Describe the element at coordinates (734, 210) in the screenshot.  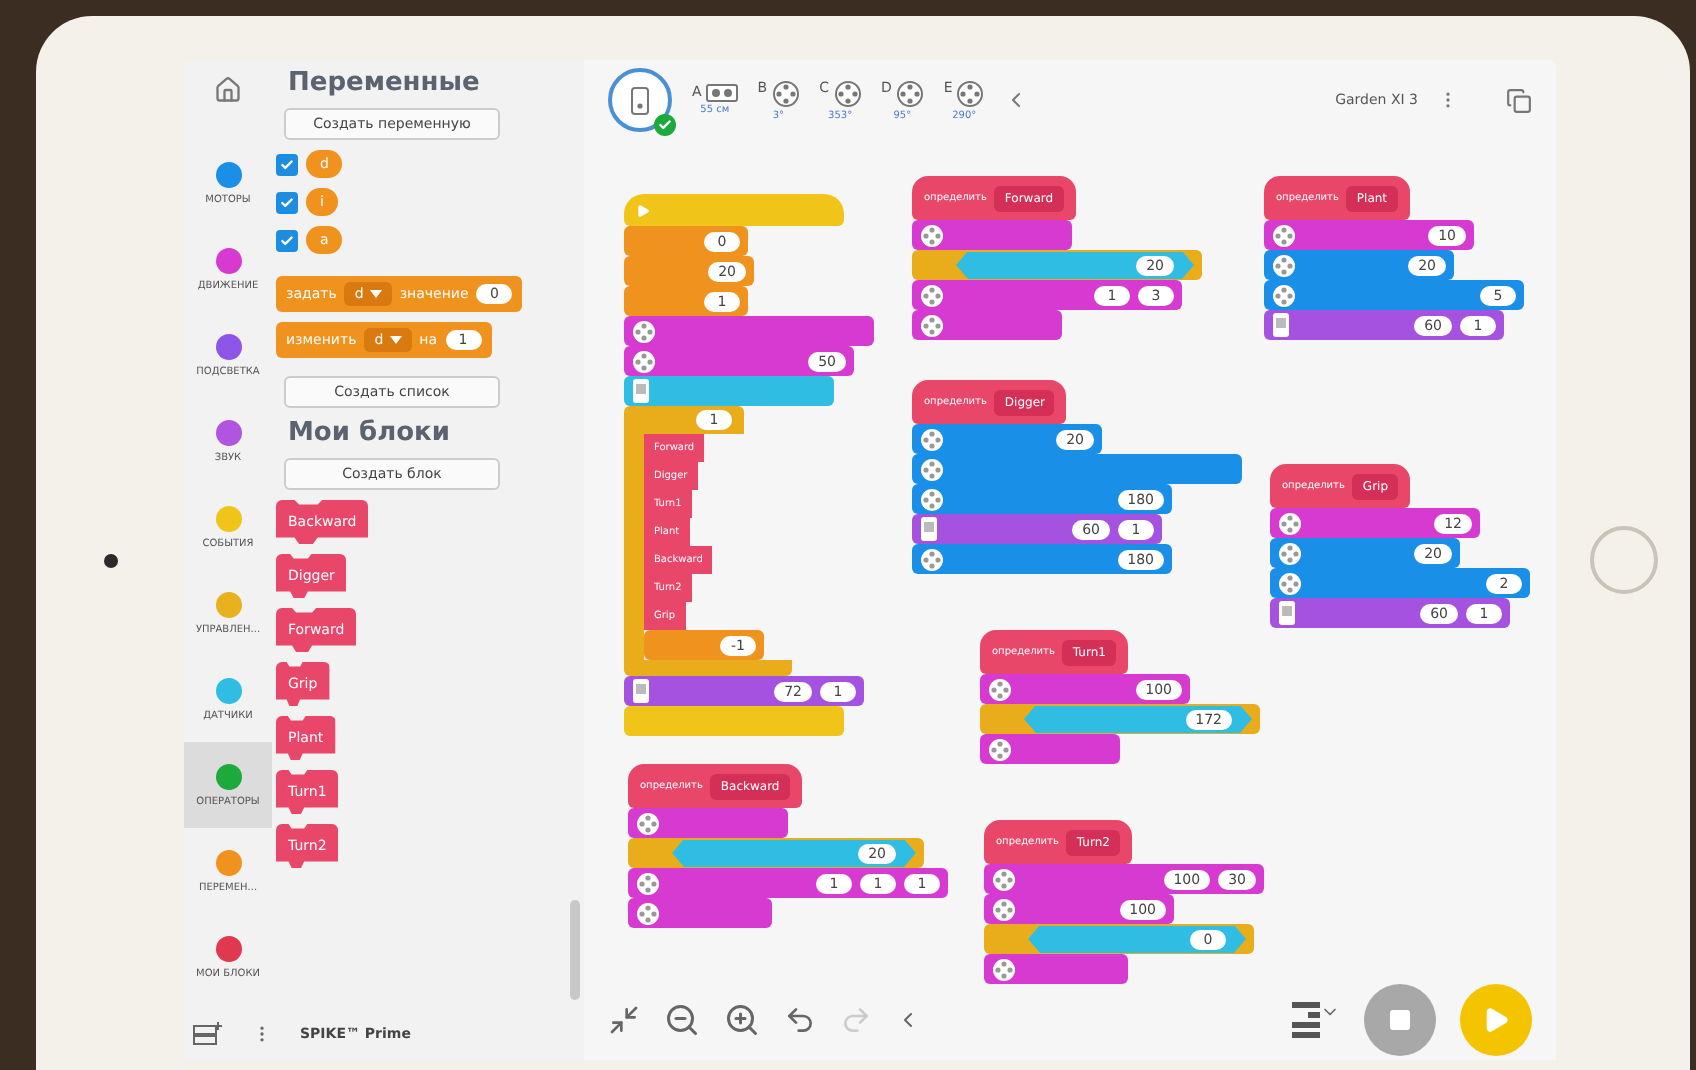
I see `start-block` at that location.